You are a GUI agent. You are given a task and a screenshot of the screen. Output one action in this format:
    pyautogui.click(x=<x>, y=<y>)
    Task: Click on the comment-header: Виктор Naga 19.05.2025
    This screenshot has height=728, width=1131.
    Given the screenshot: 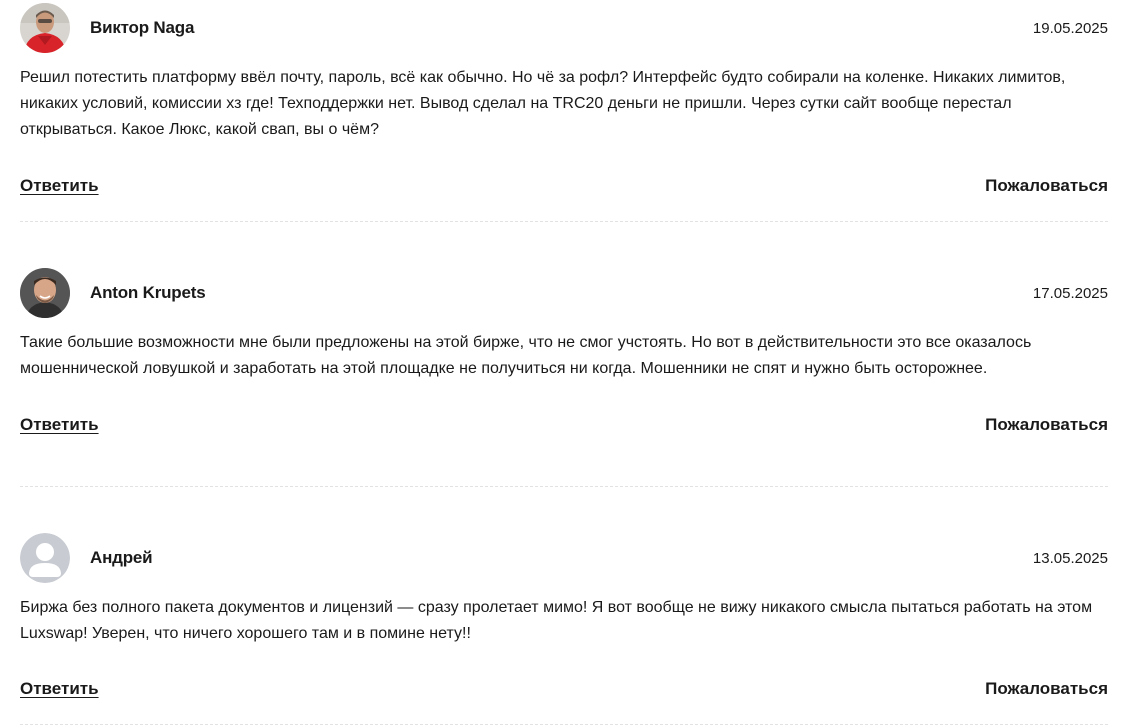 What is the action you would take?
    pyautogui.click(x=564, y=28)
    